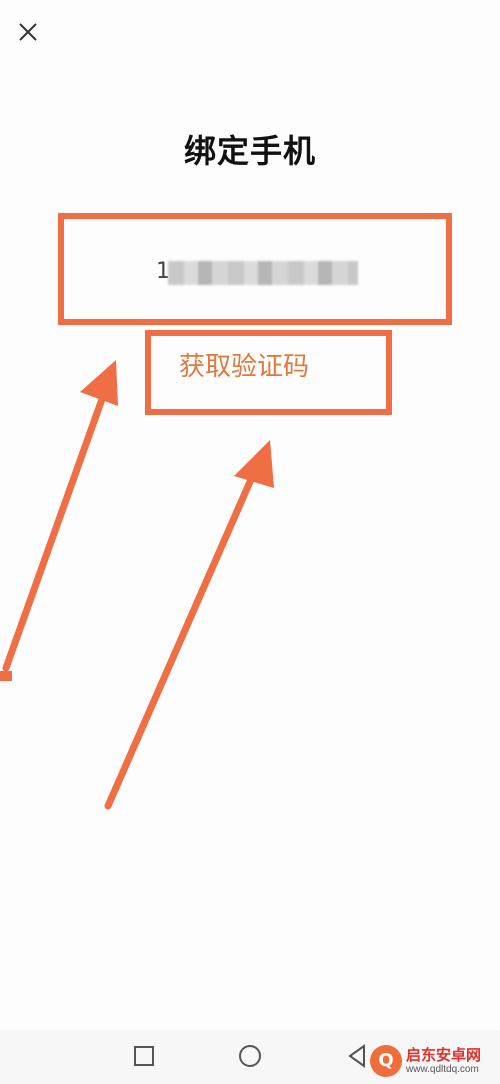  What do you see at coordinates (250, 1057) in the screenshot?
I see `circle-icon` at bounding box center [250, 1057].